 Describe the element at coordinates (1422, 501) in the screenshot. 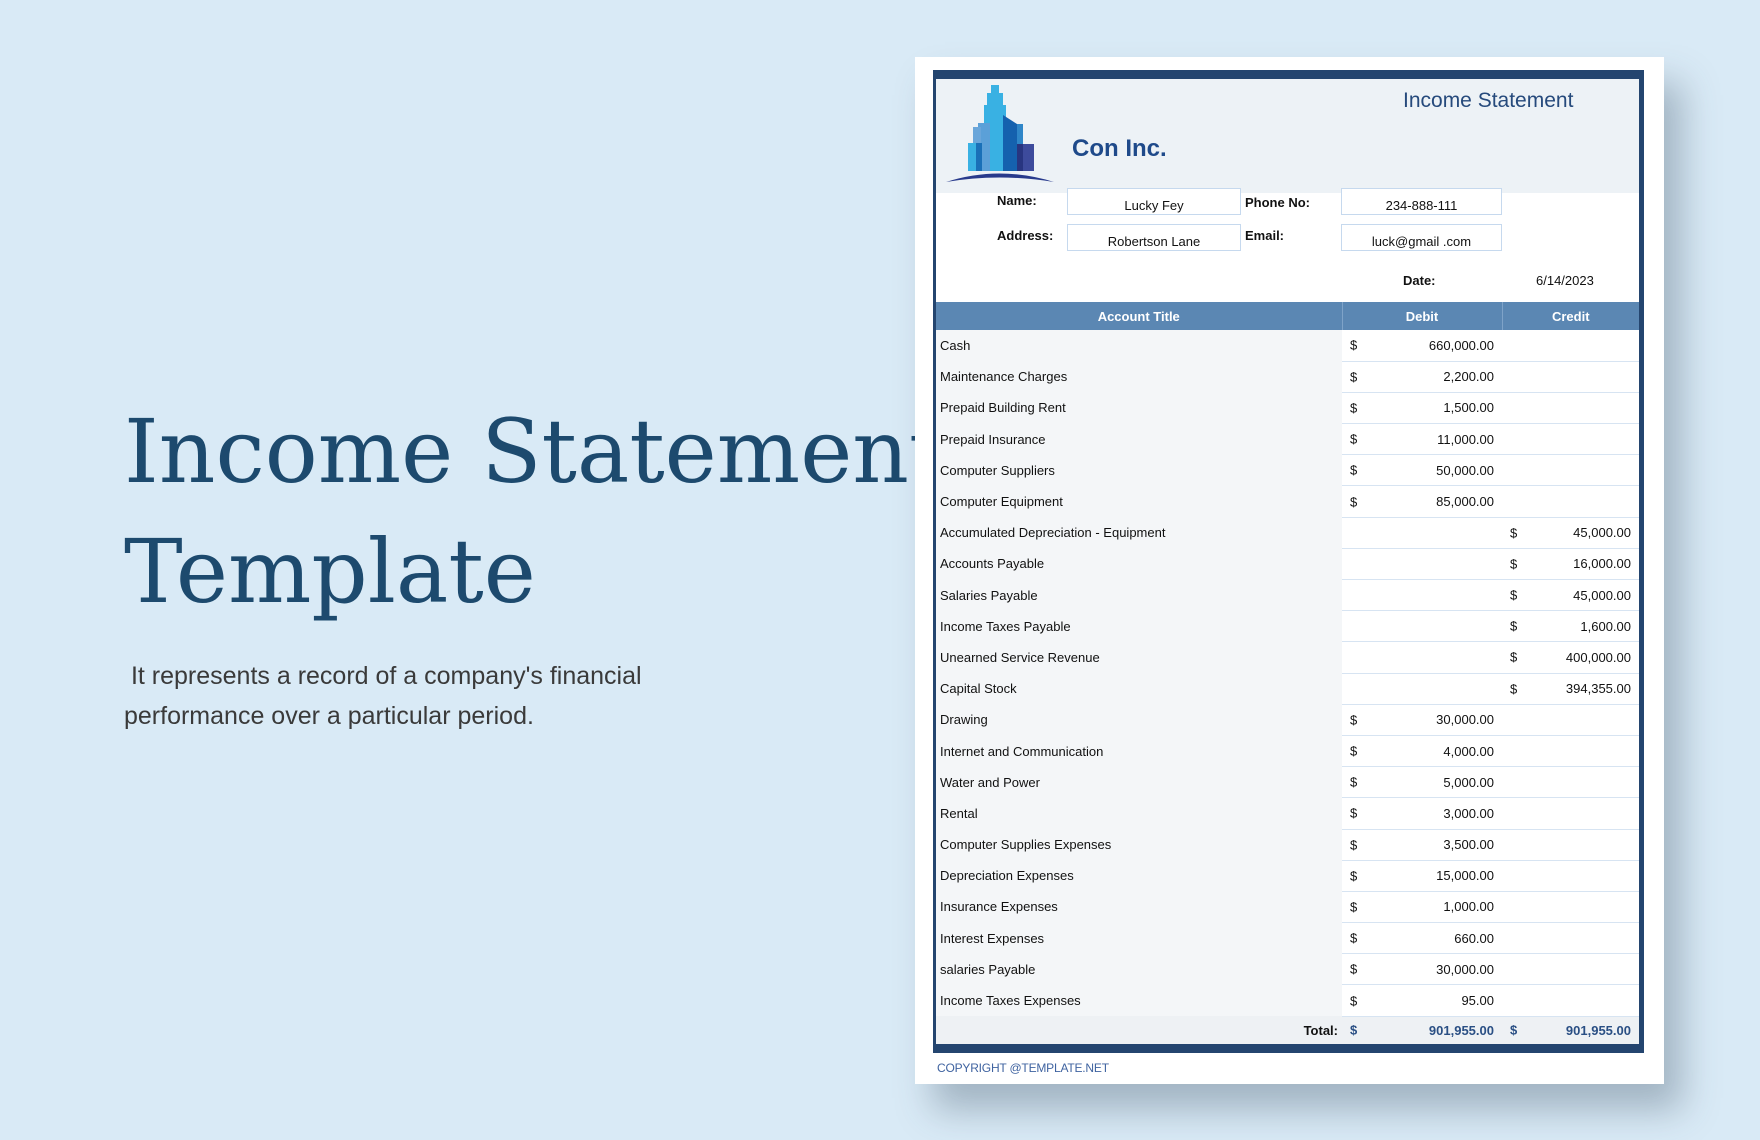

I see `debit-cell: $85,000.00` at that location.